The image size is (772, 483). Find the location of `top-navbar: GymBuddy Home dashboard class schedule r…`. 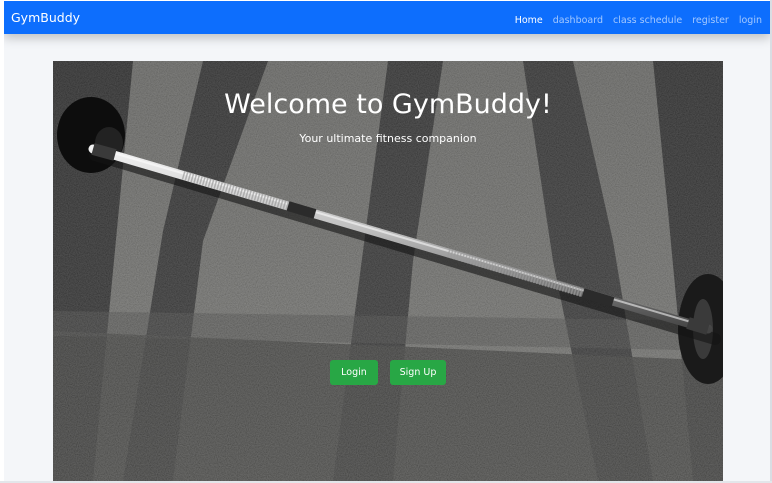

top-navbar: GymBuddy Home dashboard class schedule r… is located at coordinates (387, 17).